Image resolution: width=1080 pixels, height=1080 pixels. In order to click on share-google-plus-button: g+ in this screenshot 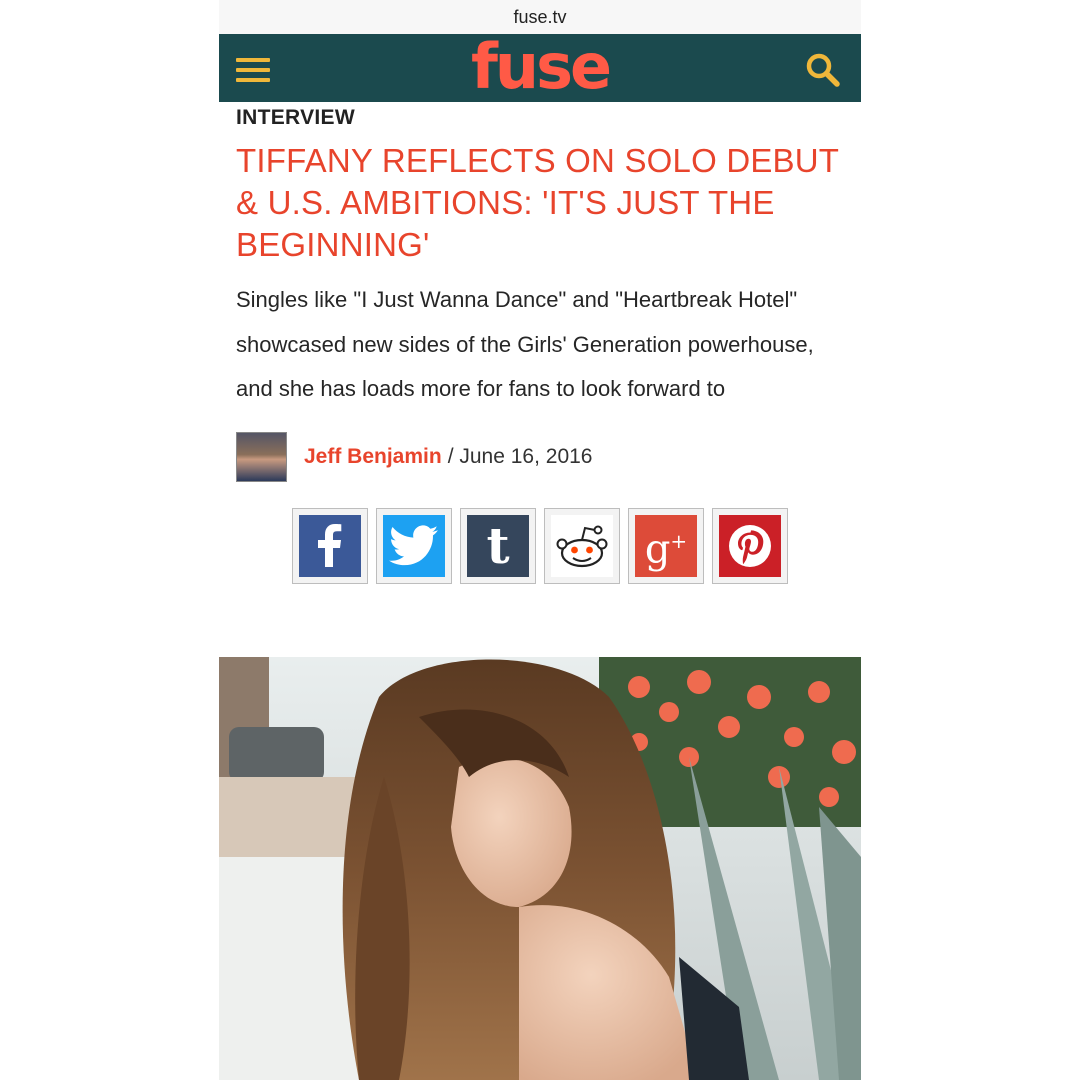, I will do `click(666, 545)`.